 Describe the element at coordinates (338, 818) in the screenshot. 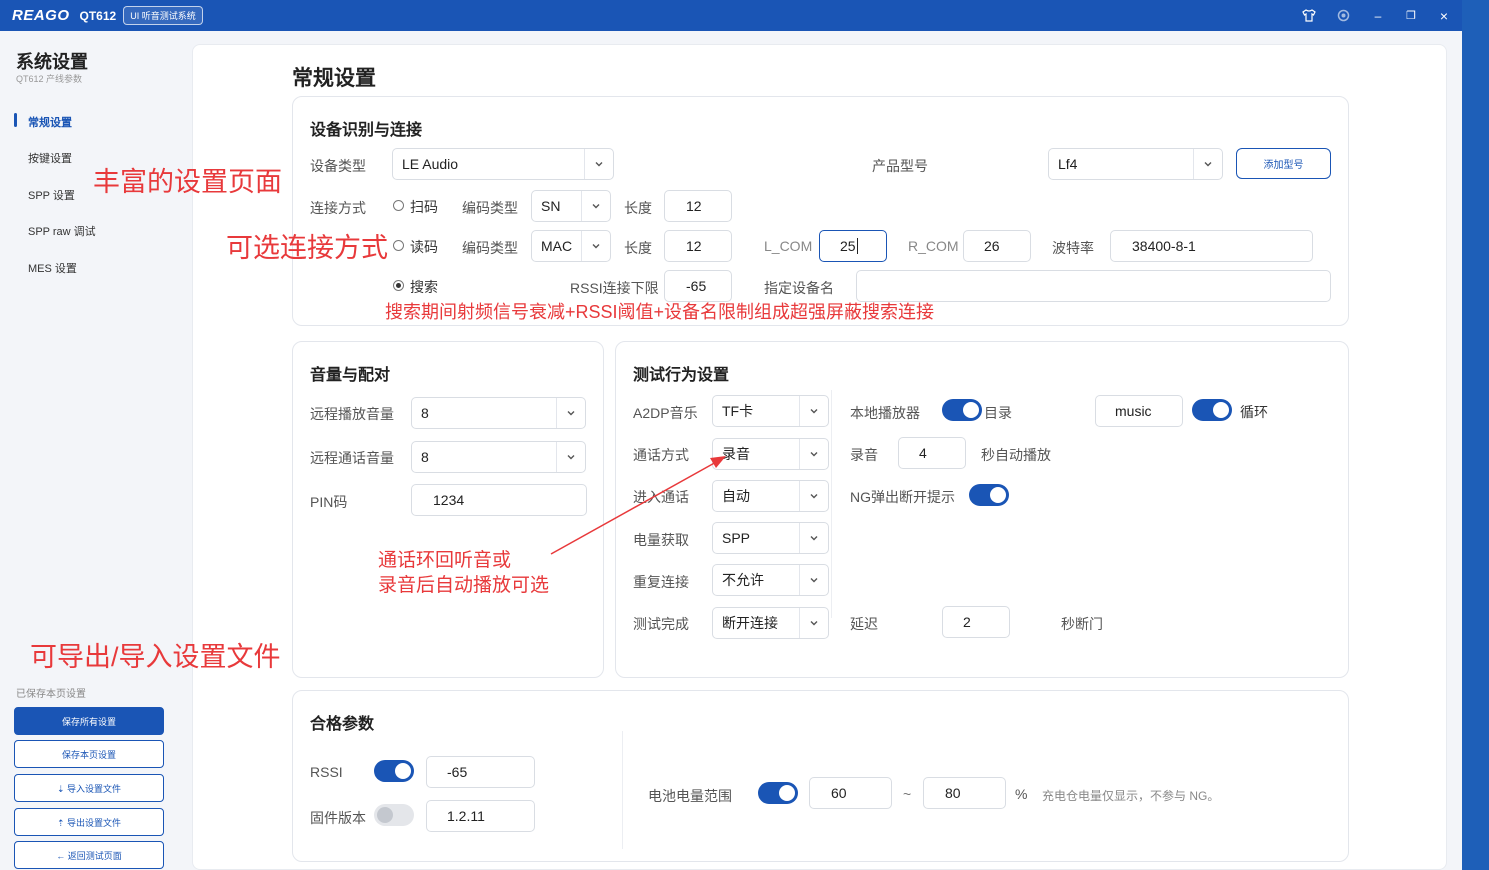

I see `fw-label: 固件版本` at that location.